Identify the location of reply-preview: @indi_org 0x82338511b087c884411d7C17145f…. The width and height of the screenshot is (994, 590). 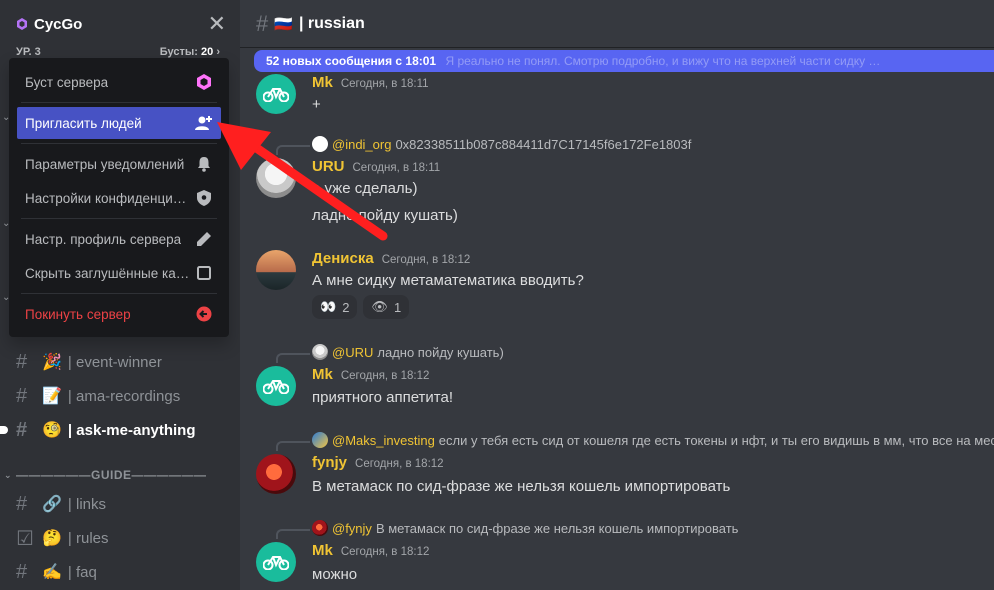
(501, 144).